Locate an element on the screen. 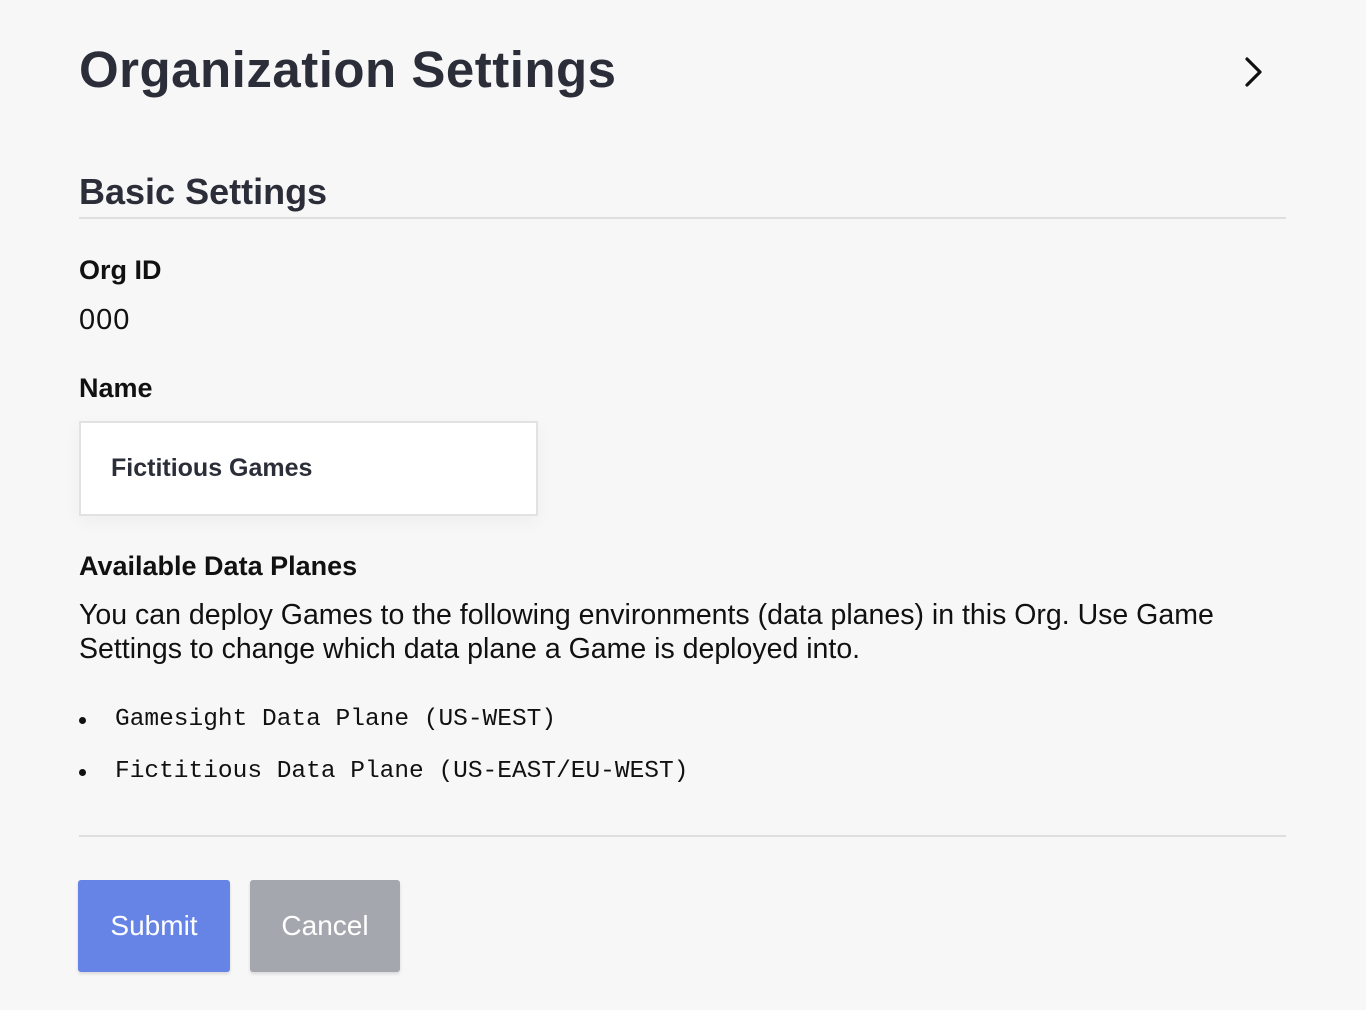  close-panel-button is located at coordinates (1253, 72).